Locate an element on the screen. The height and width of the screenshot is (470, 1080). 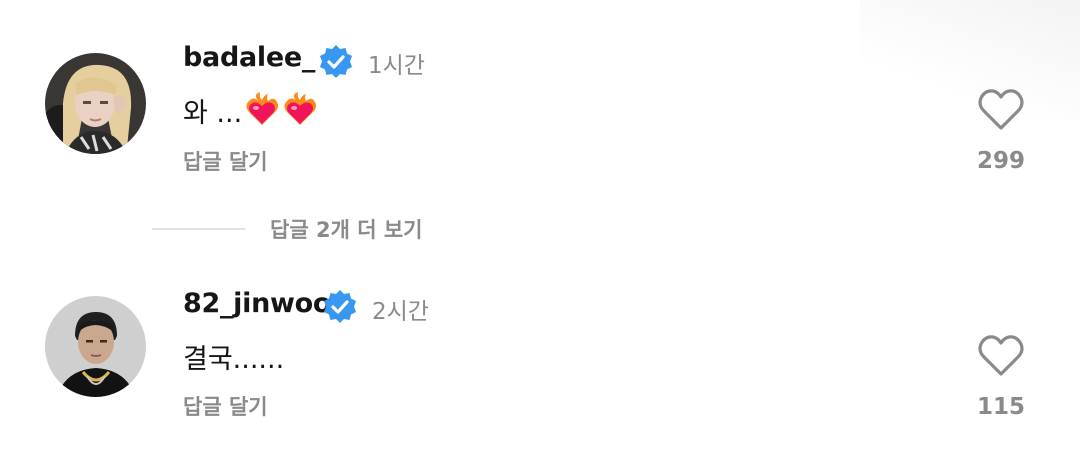
like-group: 115 is located at coordinates (1001, 377).